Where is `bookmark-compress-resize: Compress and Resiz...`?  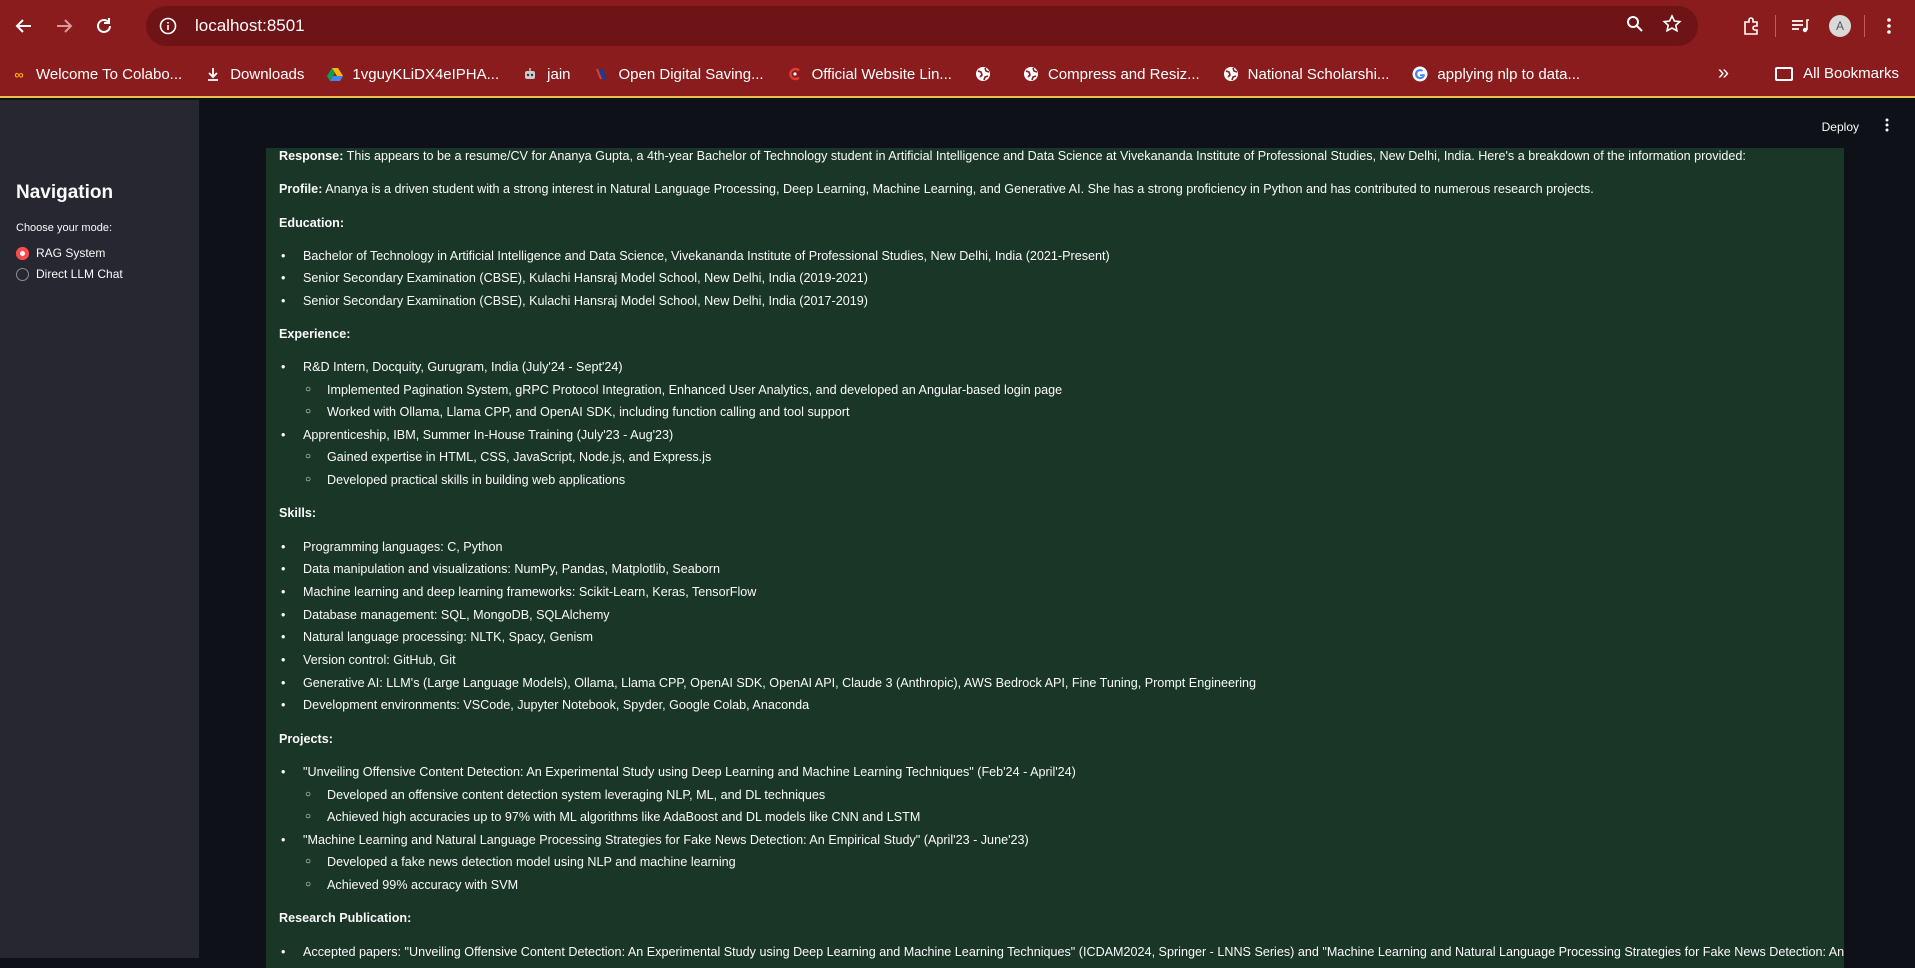 bookmark-compress-resize: Compress and Resiz... is located at coordinates (1111, 74).